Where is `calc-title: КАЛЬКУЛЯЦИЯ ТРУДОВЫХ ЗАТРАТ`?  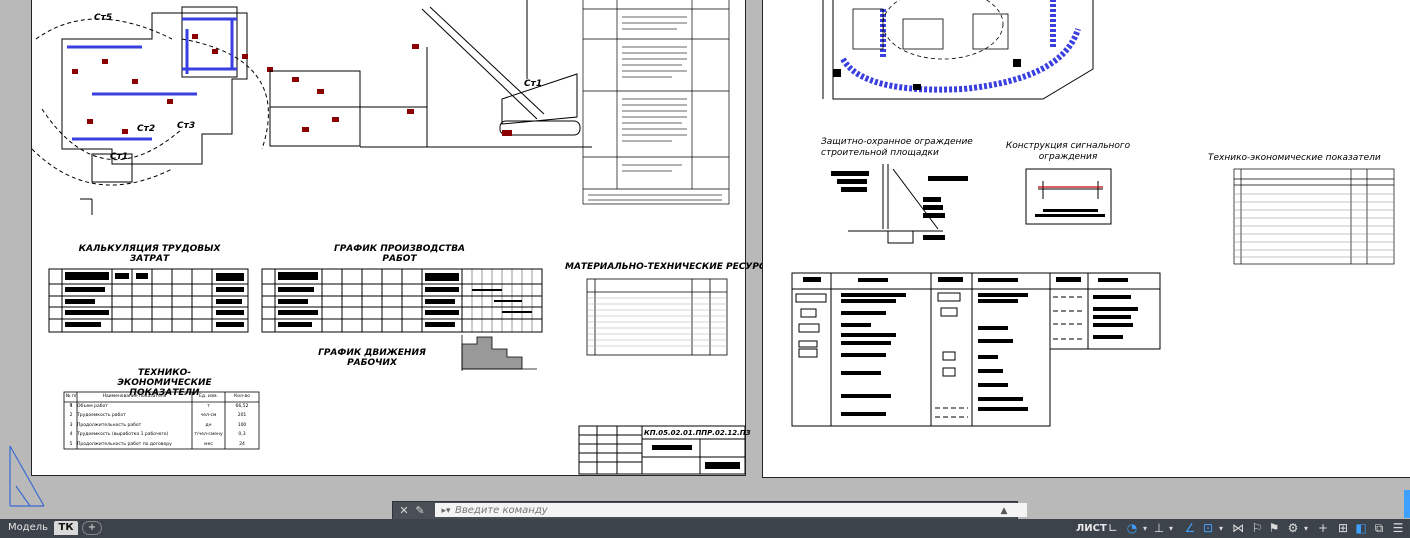 calc-title: КАЛЬКУЛЯЦИЯ ТРУДОВЫХ ЗАТРАТ is located at coordinates (149, 254).